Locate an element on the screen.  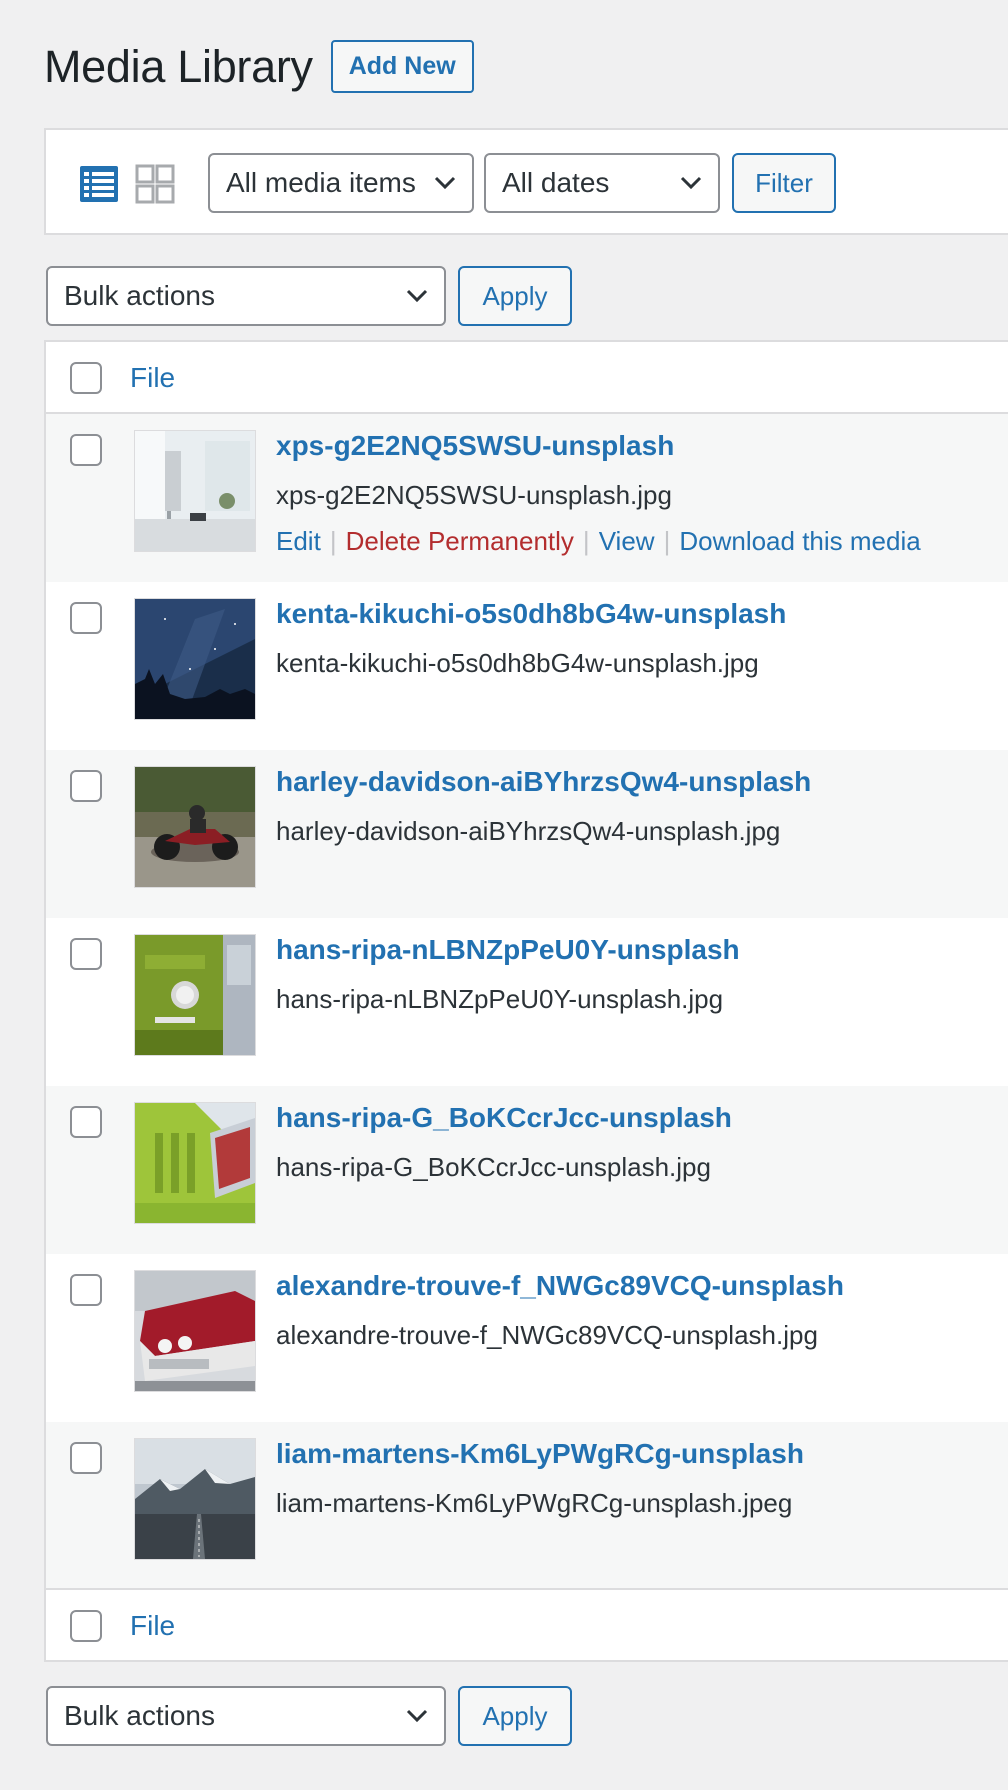
media-filename: kenta-kikuchi-o5s0dh8bG4w-unsplash.jpg is located at coordinates (517, 663).